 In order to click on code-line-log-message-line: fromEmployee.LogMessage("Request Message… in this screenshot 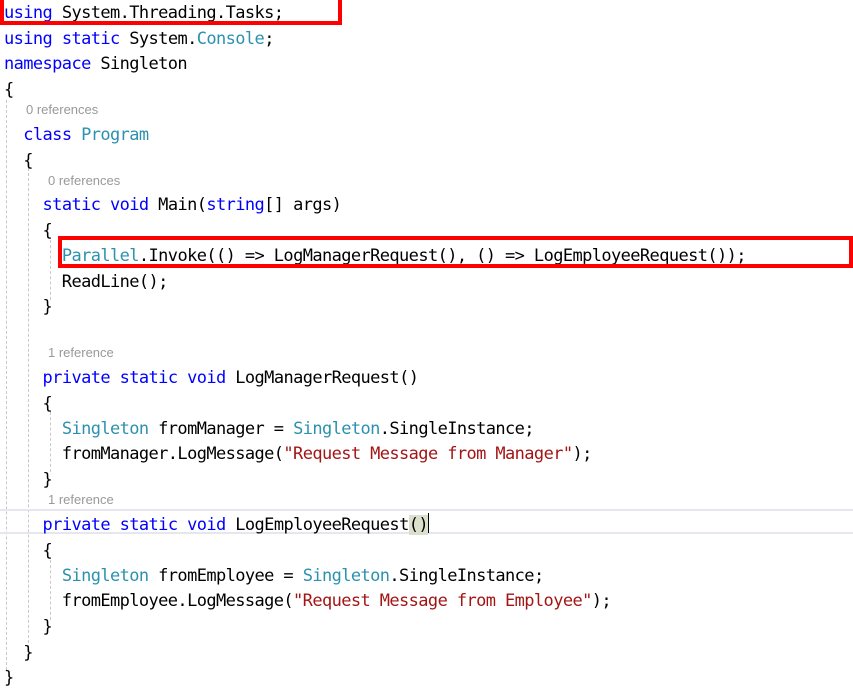, I will do `click(308, 601)`.